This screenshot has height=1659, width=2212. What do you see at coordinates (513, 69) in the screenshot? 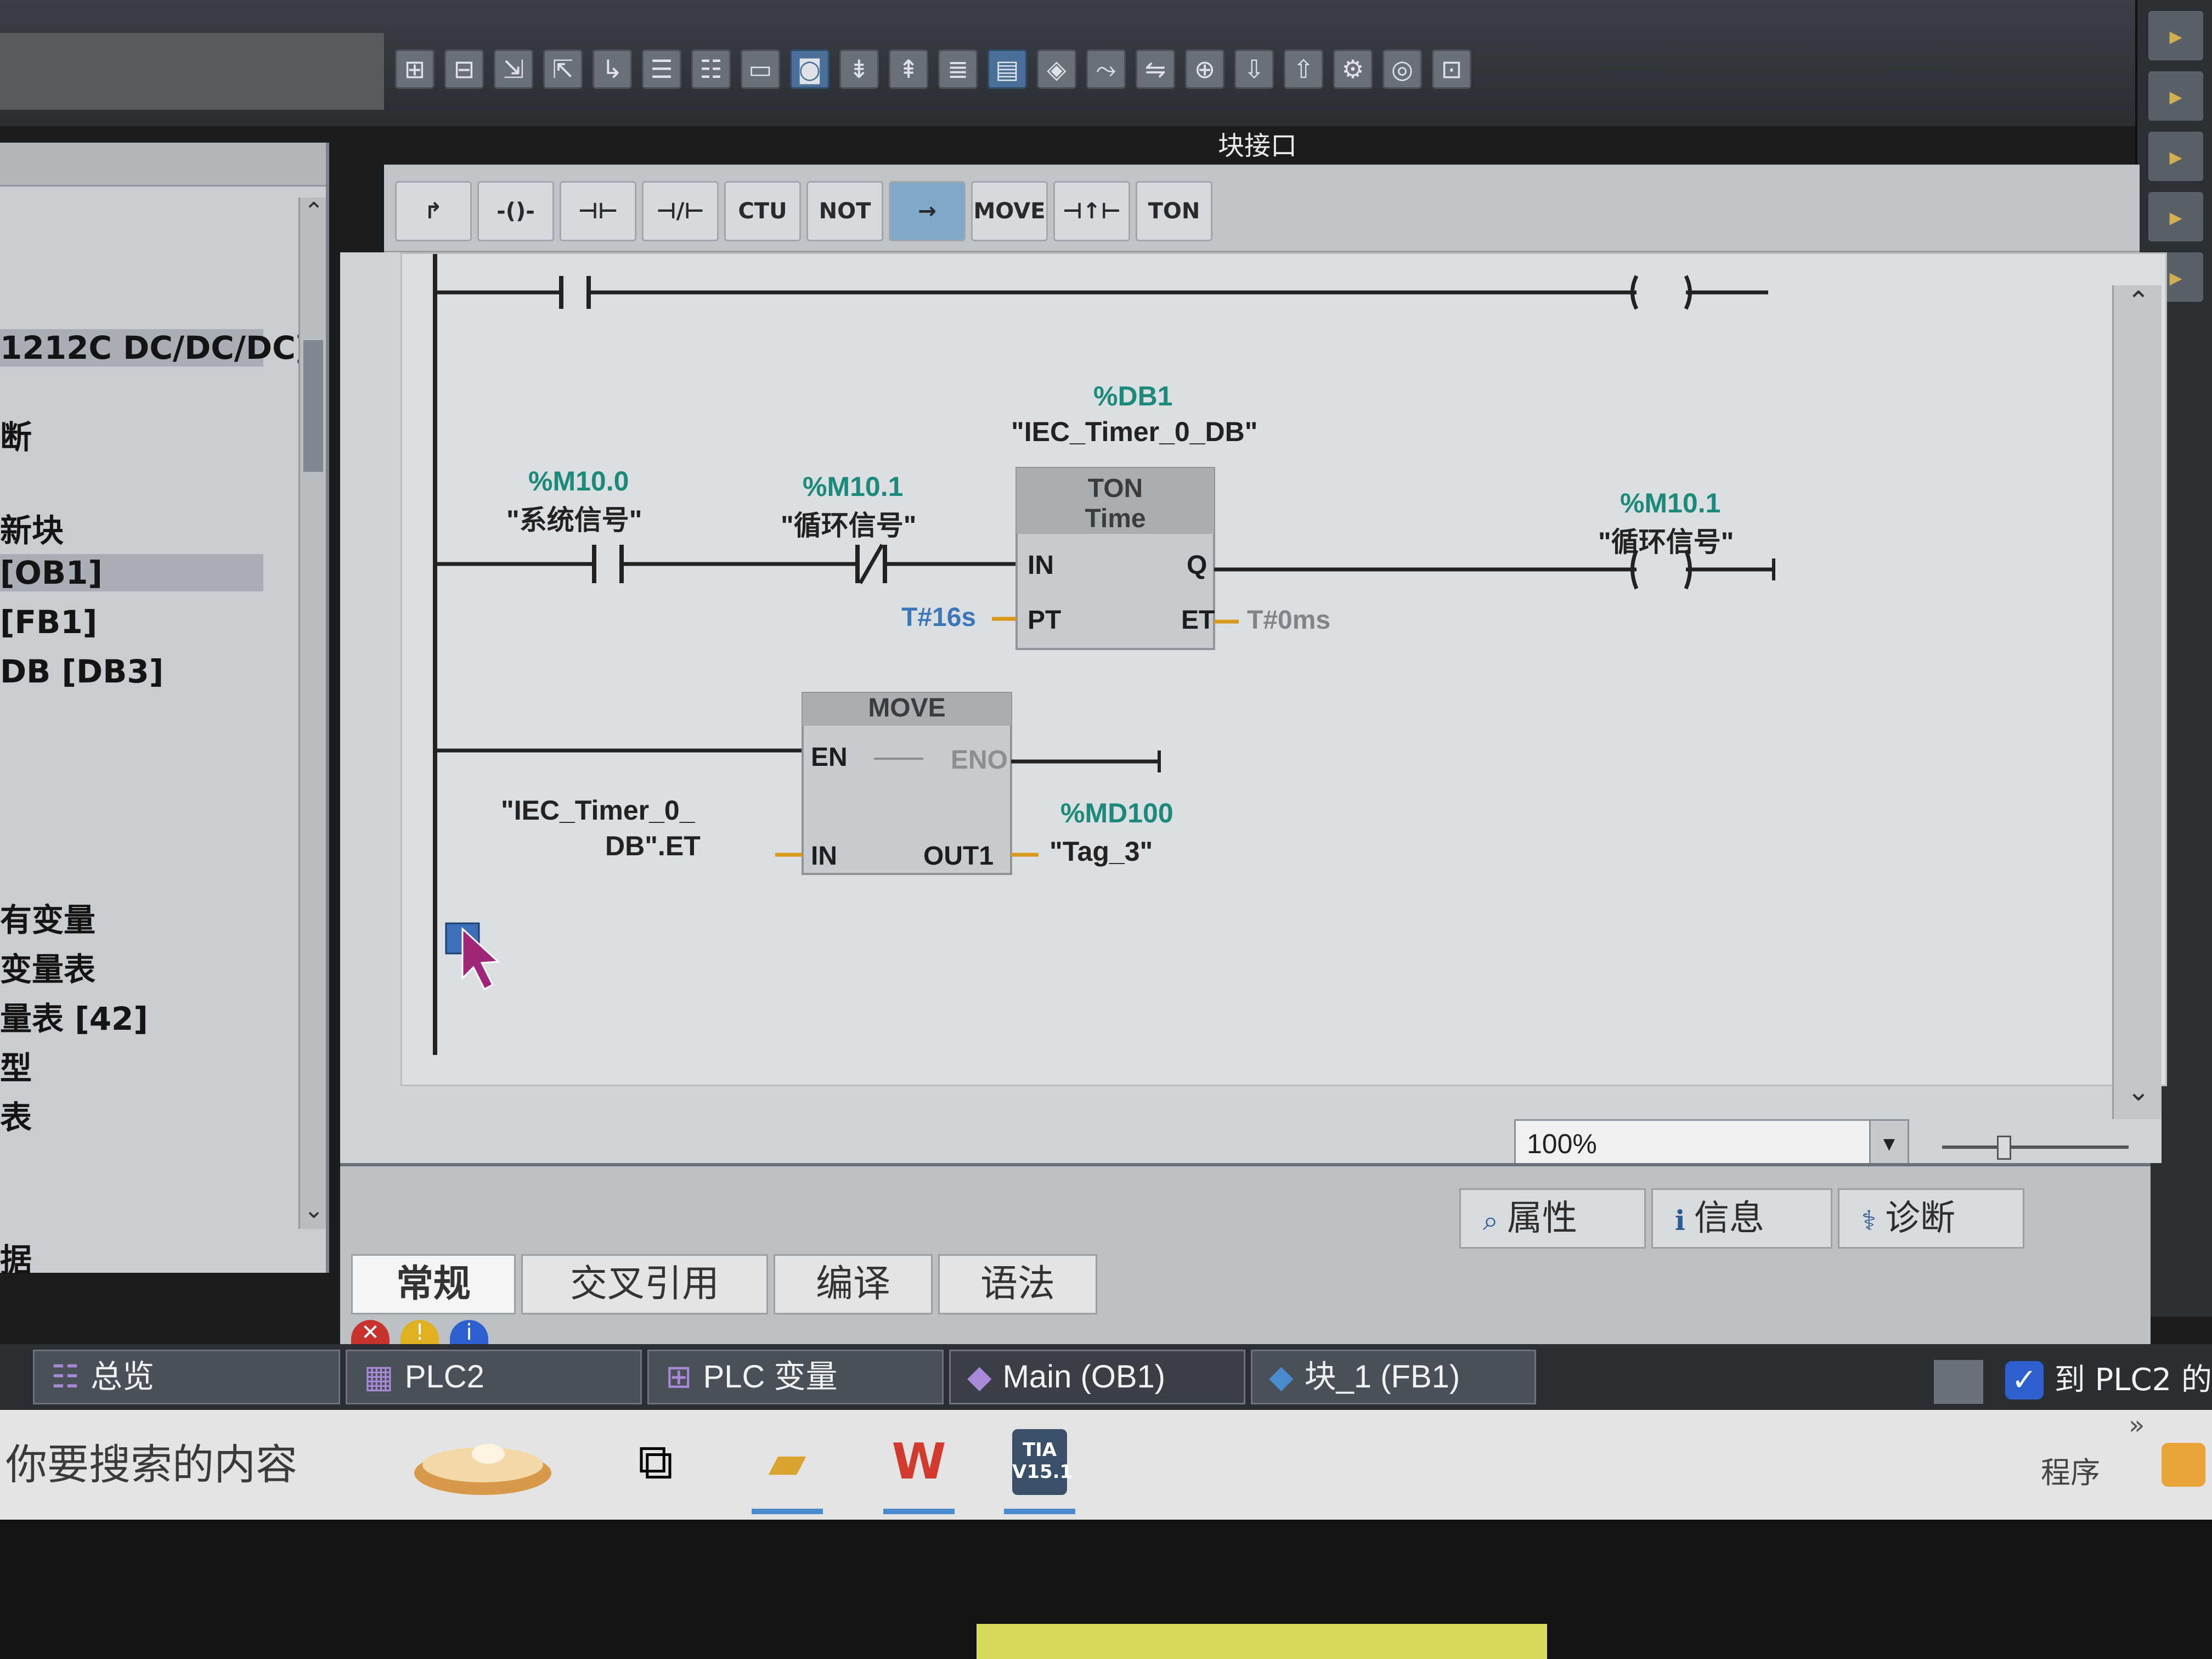
I see `insert-branch-icon: ⇲` at bounding box center [513, 69].